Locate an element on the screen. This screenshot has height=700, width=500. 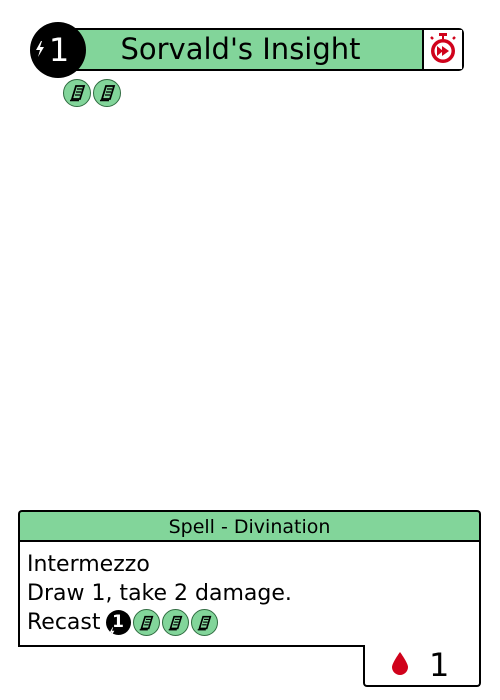
card-title: Sorvald's Insight is located at coordinates (240, 49).